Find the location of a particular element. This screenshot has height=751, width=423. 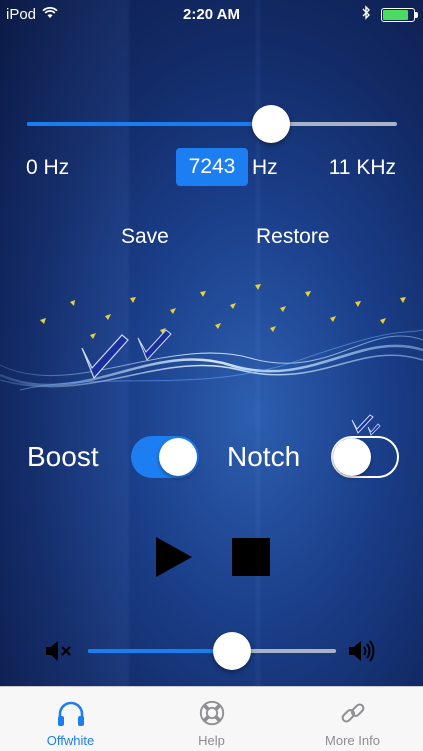

stop-button is located at coordinates (251, 559).